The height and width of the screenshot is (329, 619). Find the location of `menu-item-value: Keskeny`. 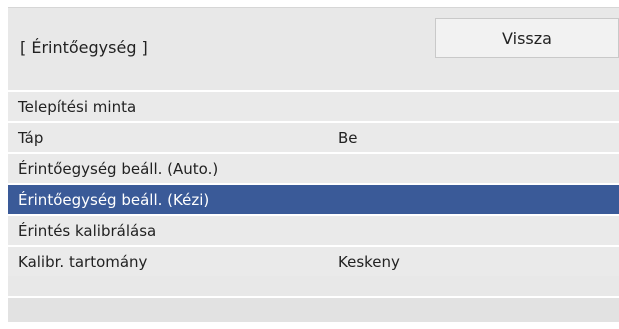

menu-item-value: Keskeny is located at coordinates (369, 262).